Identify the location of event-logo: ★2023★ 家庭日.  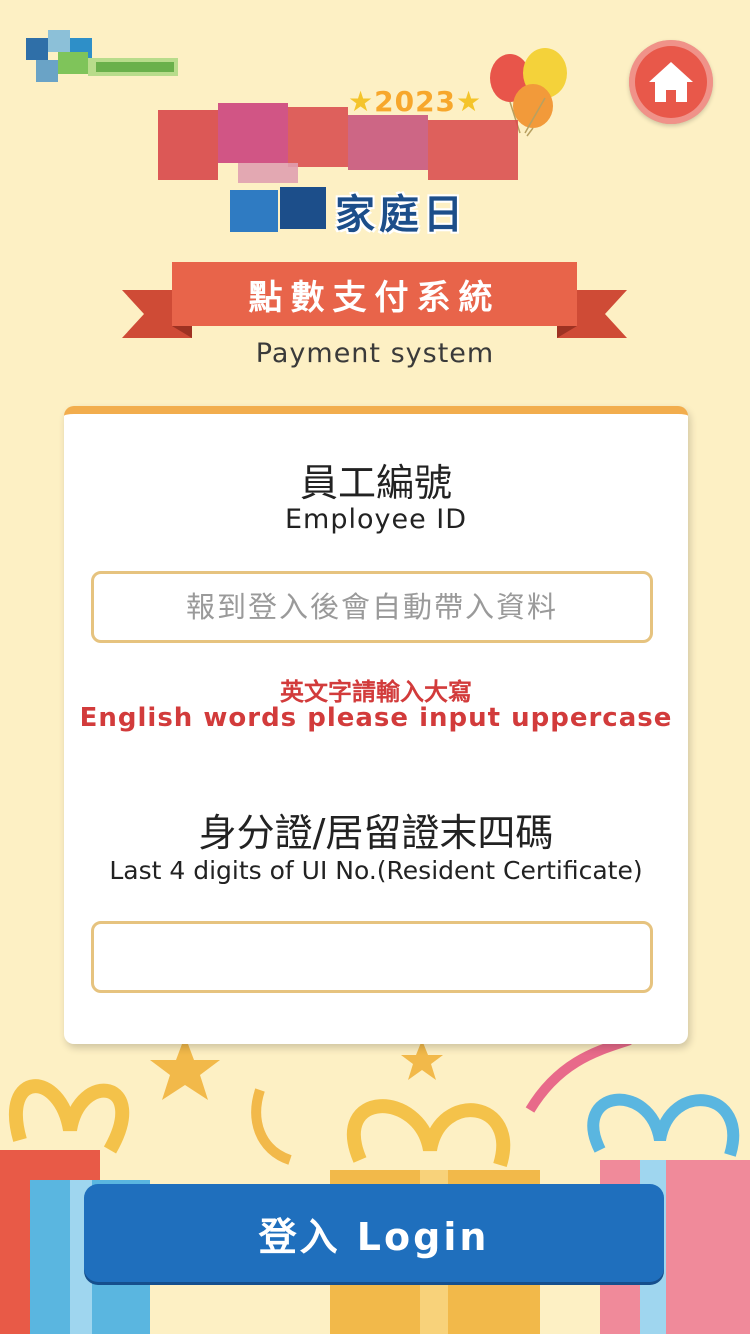
(360, 147).